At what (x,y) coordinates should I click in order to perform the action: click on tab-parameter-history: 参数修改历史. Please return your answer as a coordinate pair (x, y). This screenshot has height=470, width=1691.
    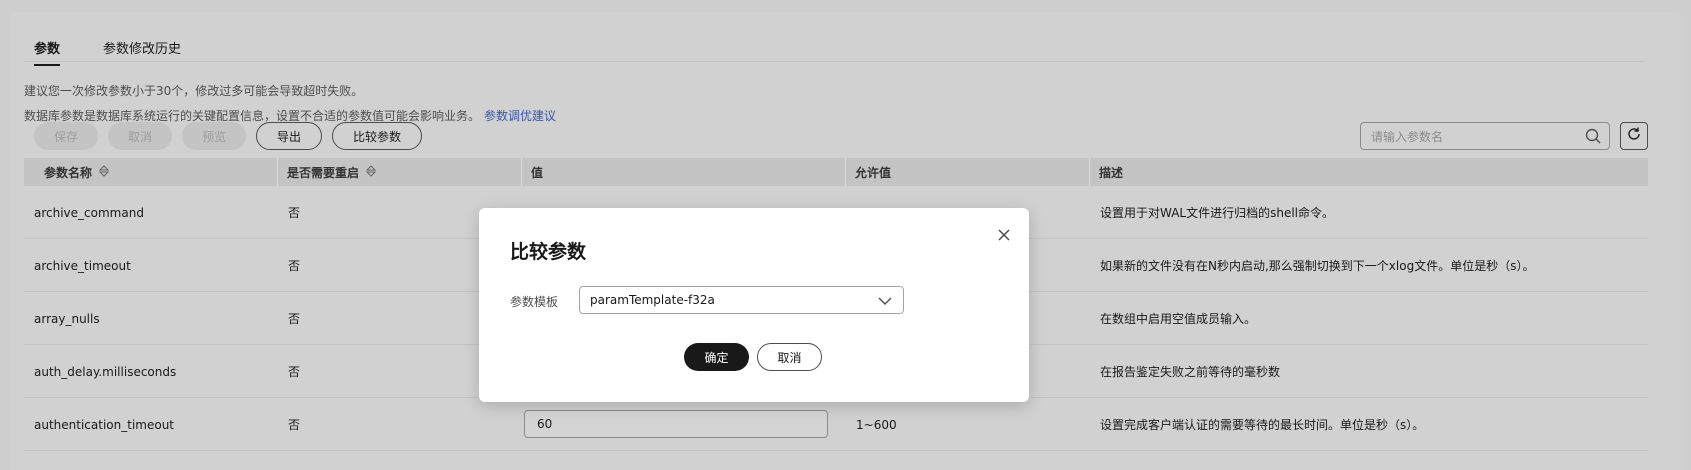
    Looking at the image, I should click on (142, 47).